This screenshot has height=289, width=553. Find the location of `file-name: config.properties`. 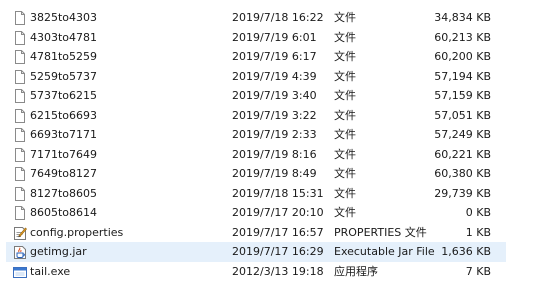

file-name: config.properties is located at coordinates (77, 232).